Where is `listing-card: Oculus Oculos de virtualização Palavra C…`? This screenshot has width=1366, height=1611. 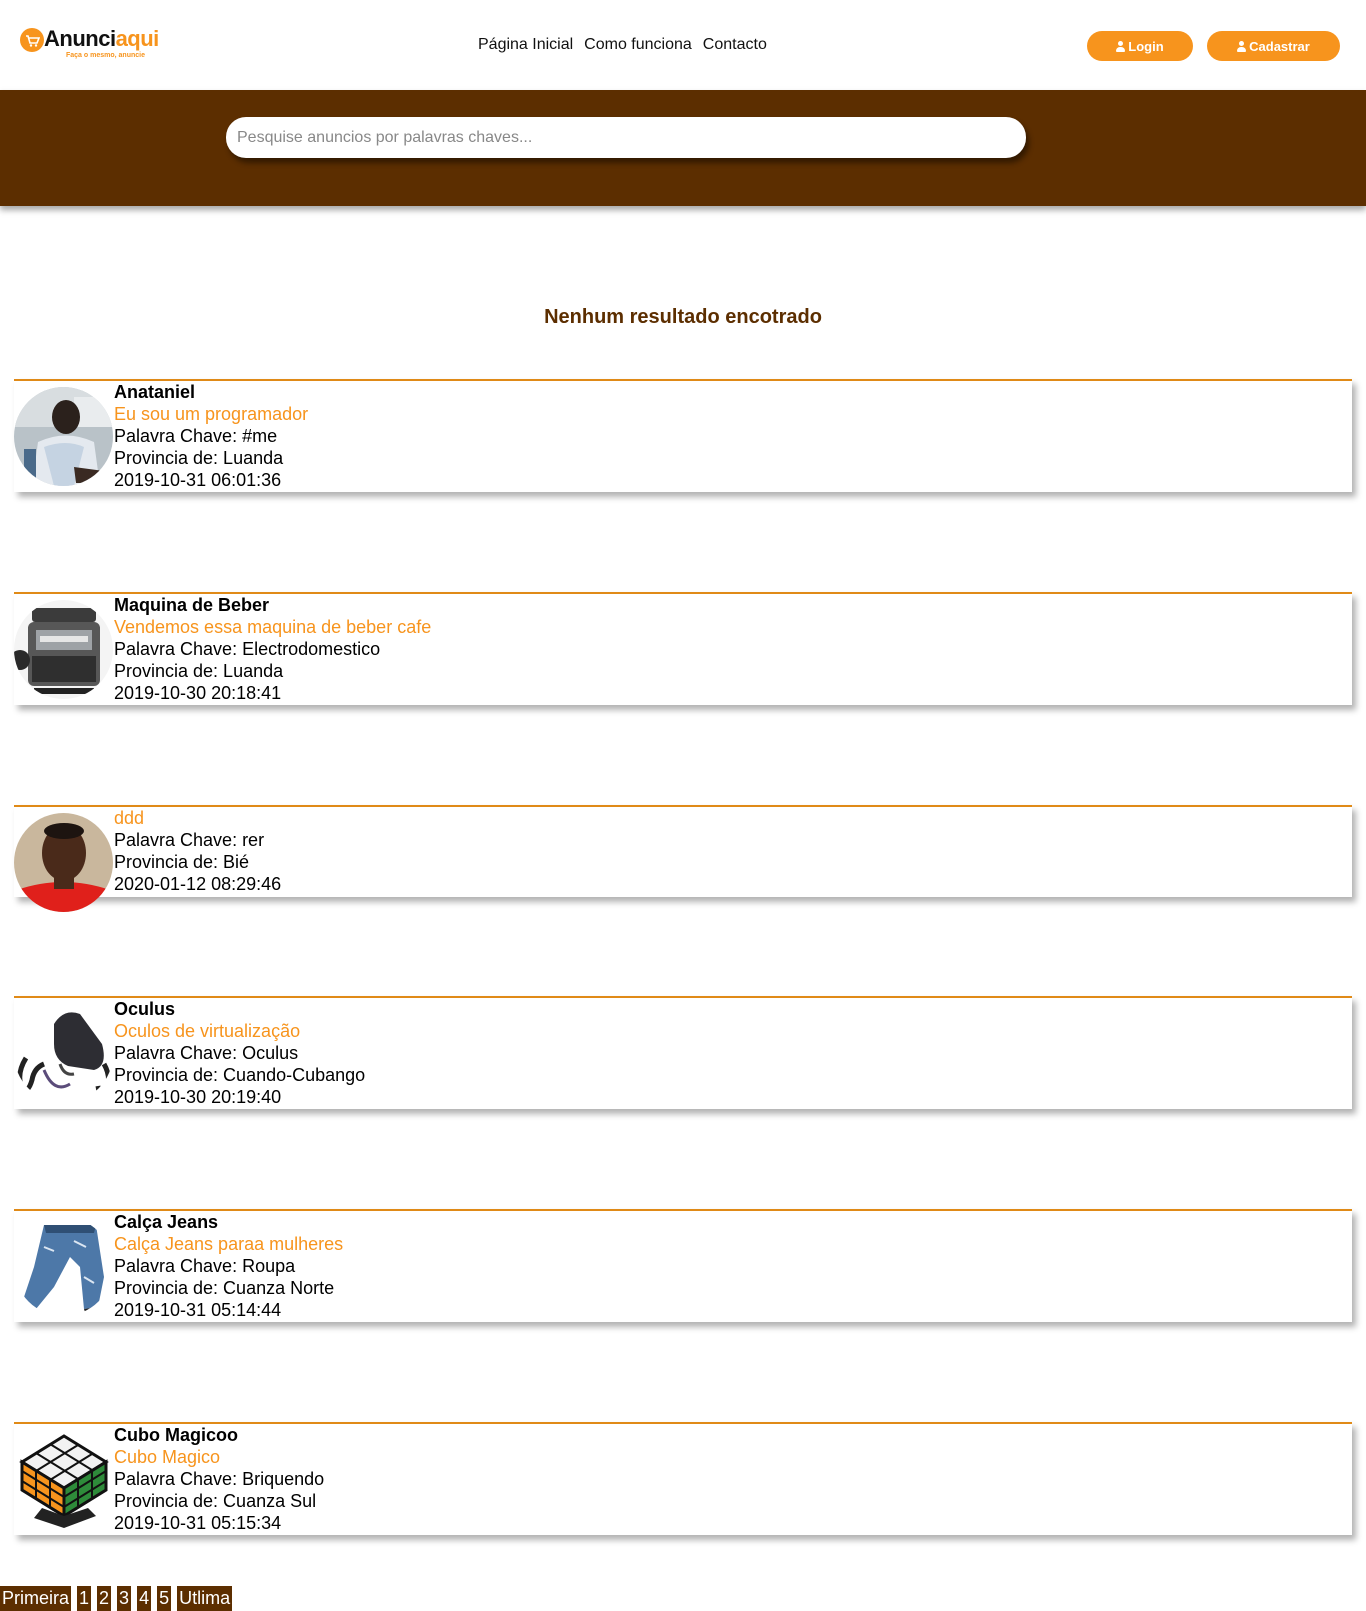 listing-card: Oculus Oculos de virtualização Palavra C… is located at coordinates (683, 1052).